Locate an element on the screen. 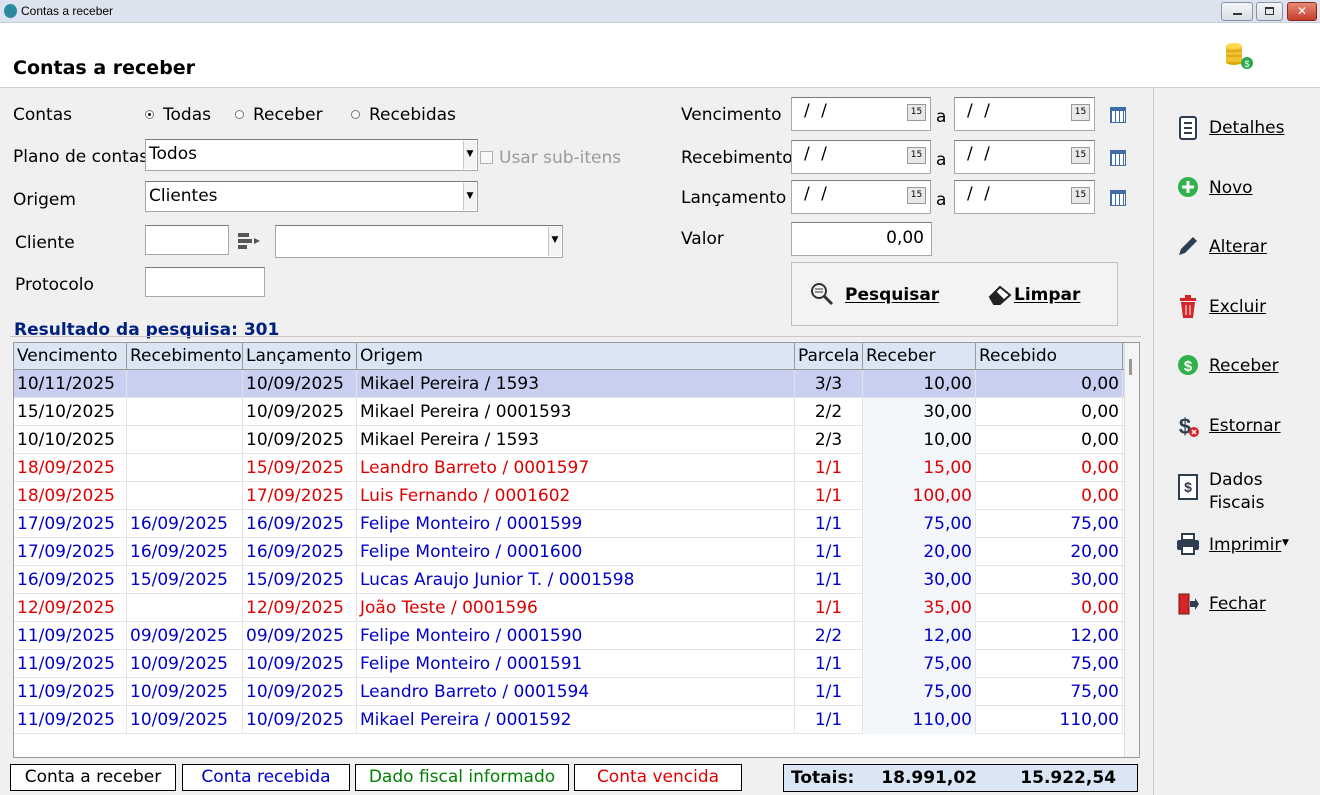  cell-recebido: 20,00 is located at coordinates (1049, 552).